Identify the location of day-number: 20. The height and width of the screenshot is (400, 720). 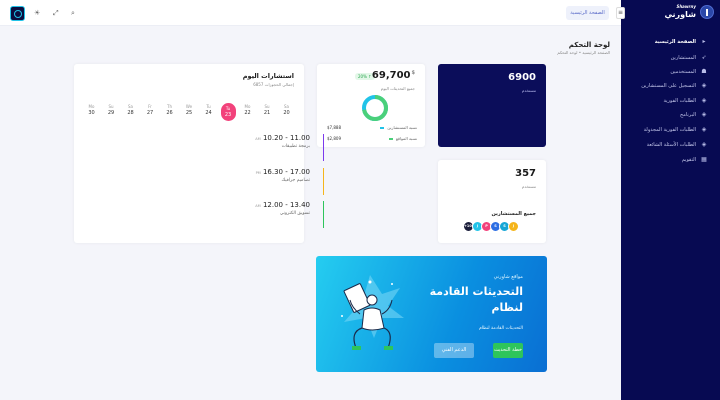
(286, 113).